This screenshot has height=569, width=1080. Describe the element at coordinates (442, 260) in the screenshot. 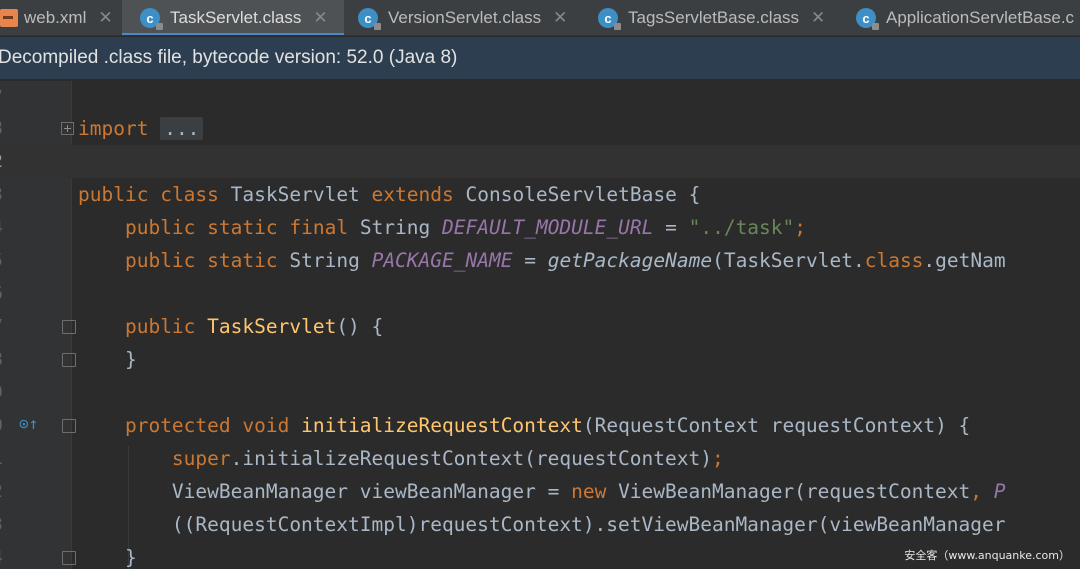

I see `constant-name: PACKAGE_NAME` at that location.